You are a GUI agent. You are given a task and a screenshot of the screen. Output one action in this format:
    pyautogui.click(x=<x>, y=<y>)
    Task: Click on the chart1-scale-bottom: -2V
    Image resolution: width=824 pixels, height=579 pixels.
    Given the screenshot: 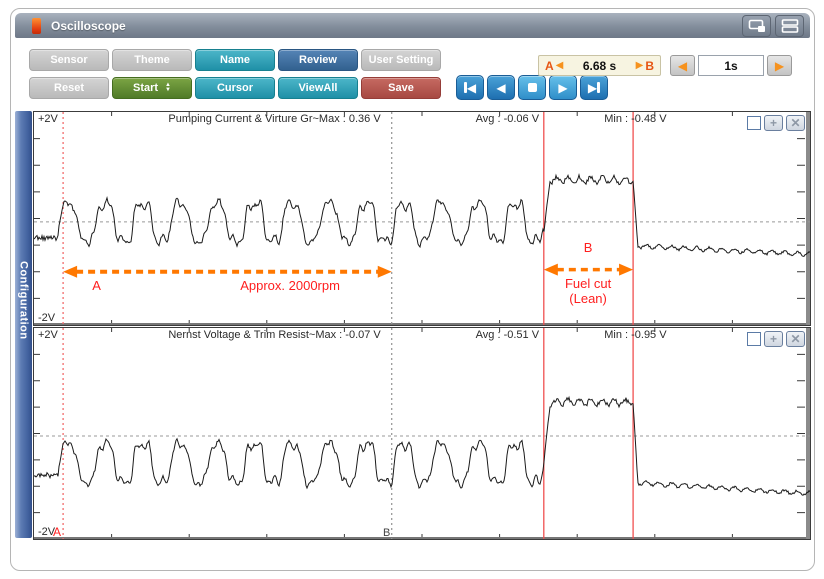 What is the action you would take?
    pyautogui.click(x=47, y=318)
    